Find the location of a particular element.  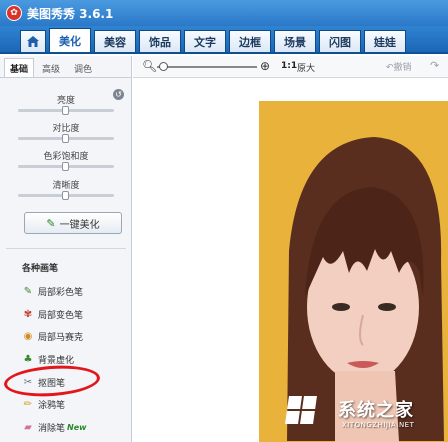

subtab-advanced: 高级 is located at coordinates (51, 67).